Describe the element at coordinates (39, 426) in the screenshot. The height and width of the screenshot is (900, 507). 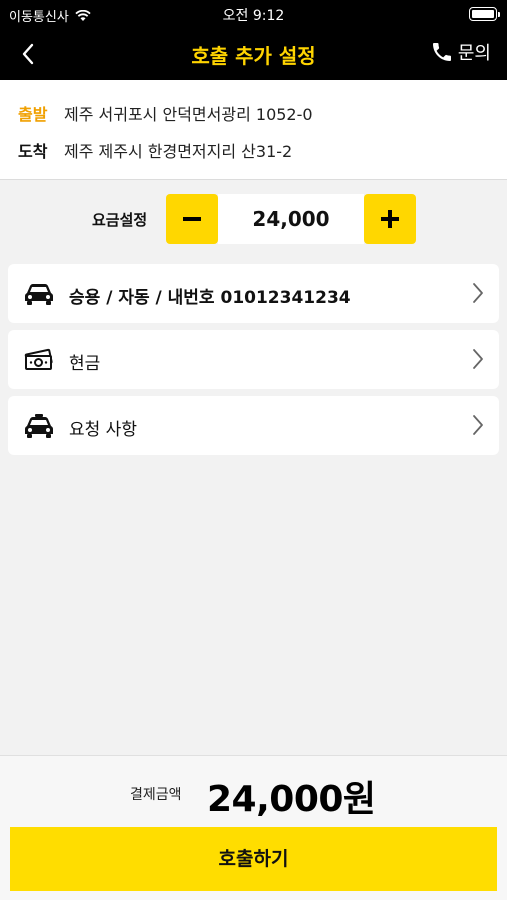
I see `taxi-icon` at that location.